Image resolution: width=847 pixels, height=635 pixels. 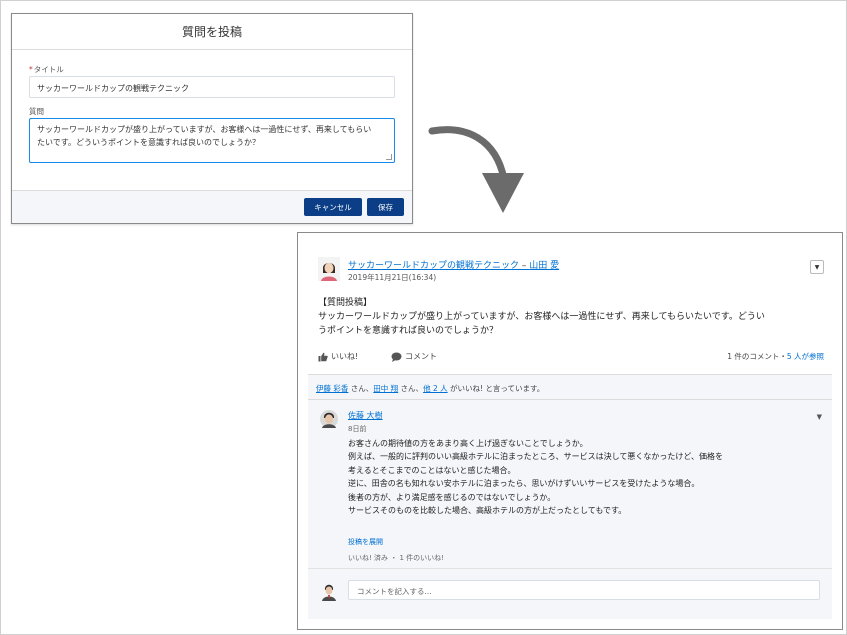 I want to click on post-counts: 1 件のコメント・5 人が参照, so click(x=775, y=356).